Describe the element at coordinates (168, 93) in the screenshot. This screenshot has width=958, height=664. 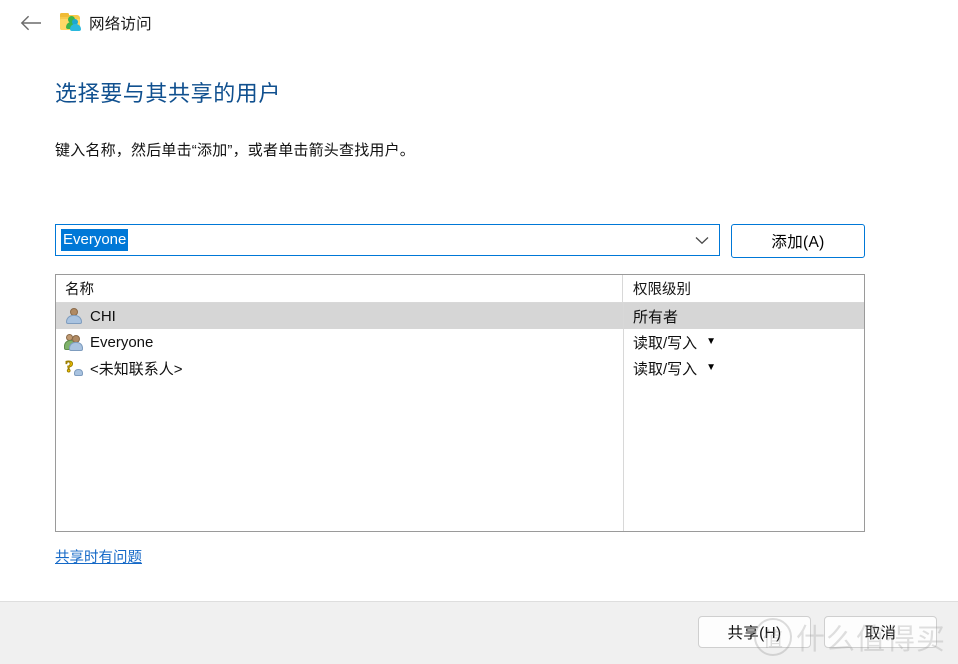
I see `page-title: 选择要与其共享的用户` at that location.